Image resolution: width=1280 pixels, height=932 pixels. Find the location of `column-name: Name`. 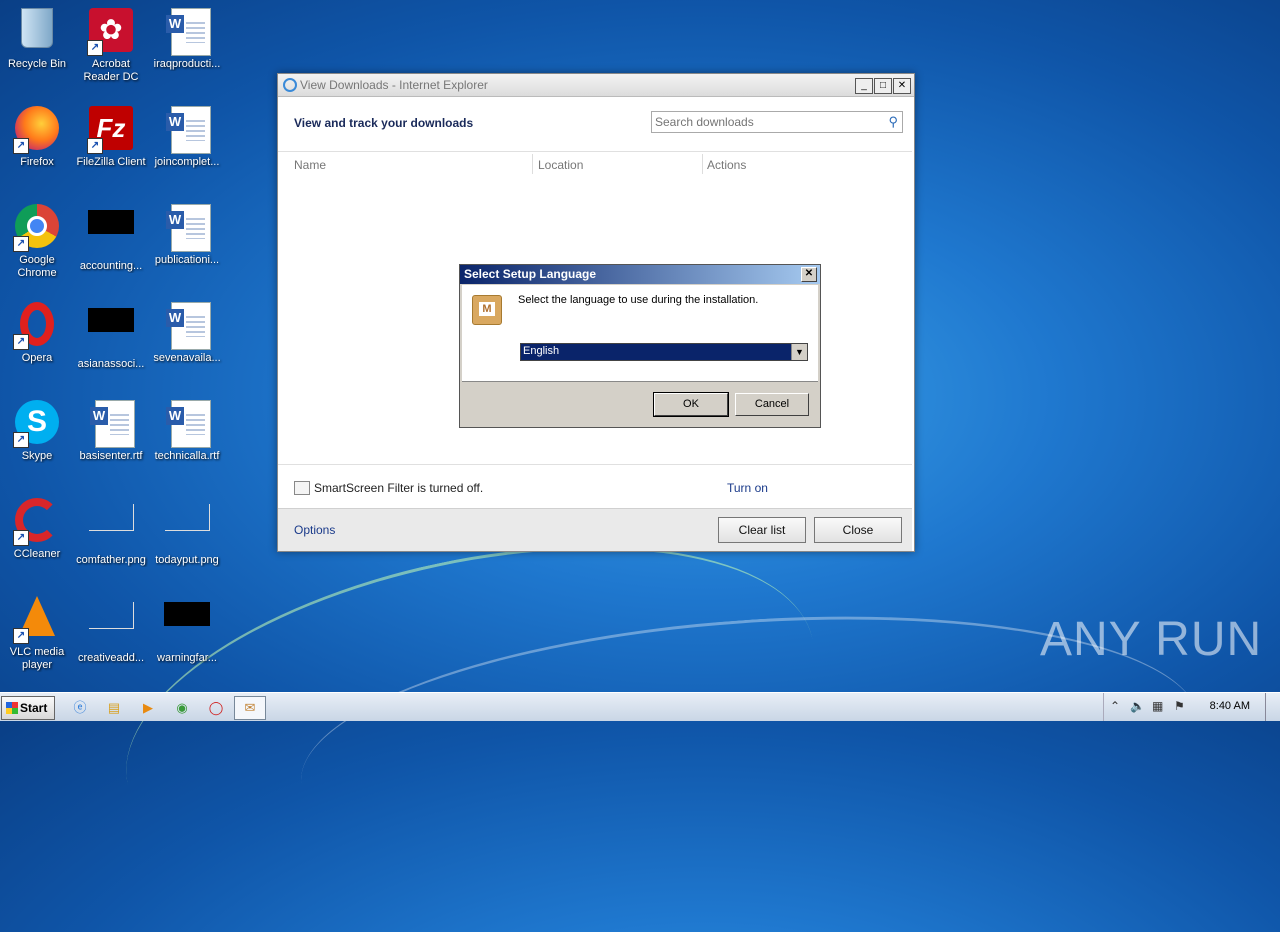

column-name: Name is located at coordinates (310, 165).